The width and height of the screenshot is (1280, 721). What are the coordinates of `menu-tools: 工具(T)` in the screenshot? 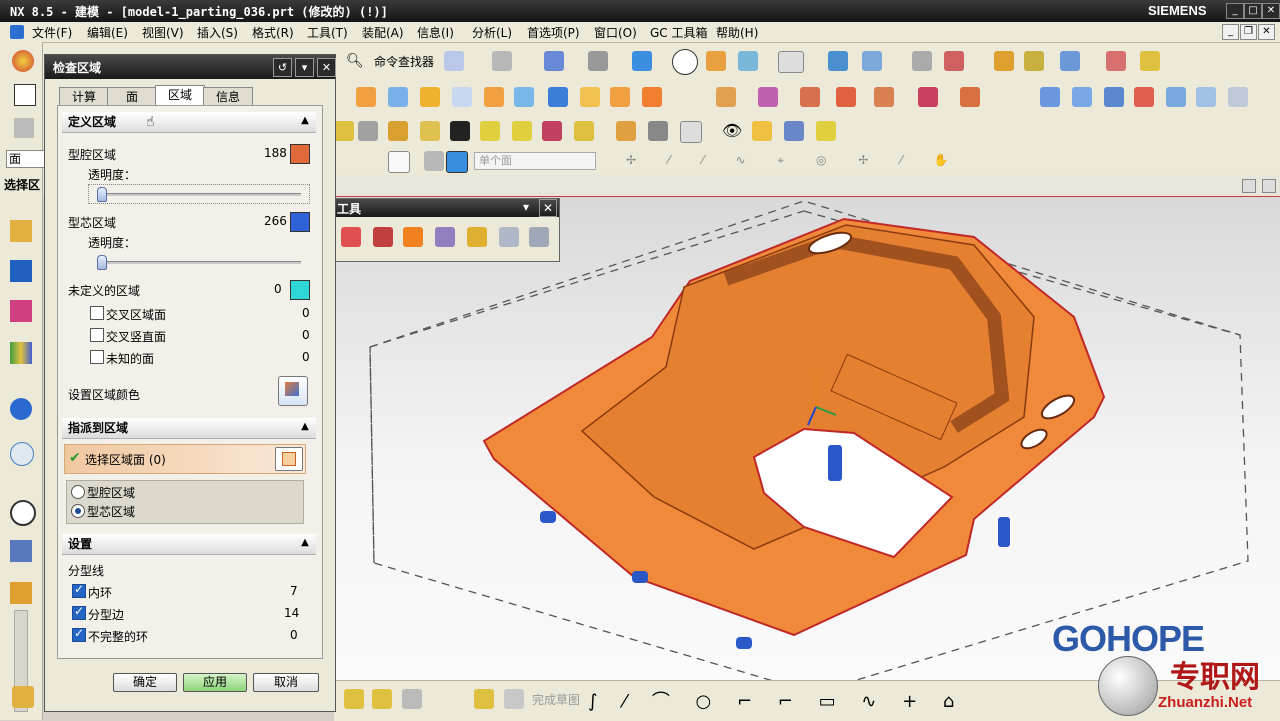 It's located at (327, 32).